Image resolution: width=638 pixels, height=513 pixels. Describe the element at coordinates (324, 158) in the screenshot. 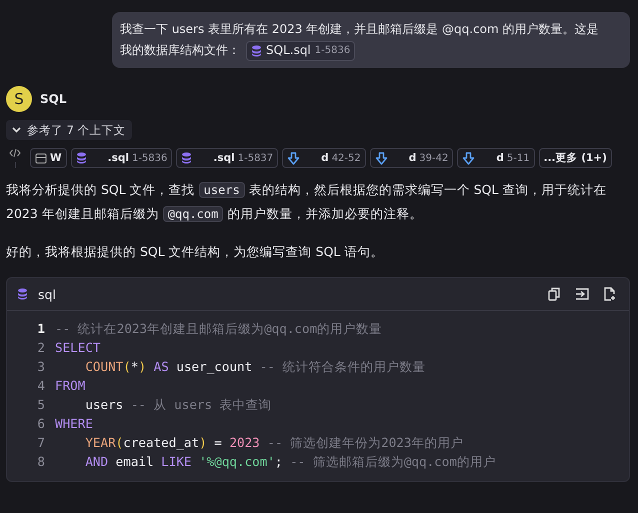

I see `context-chip: d 42-52` at that location.